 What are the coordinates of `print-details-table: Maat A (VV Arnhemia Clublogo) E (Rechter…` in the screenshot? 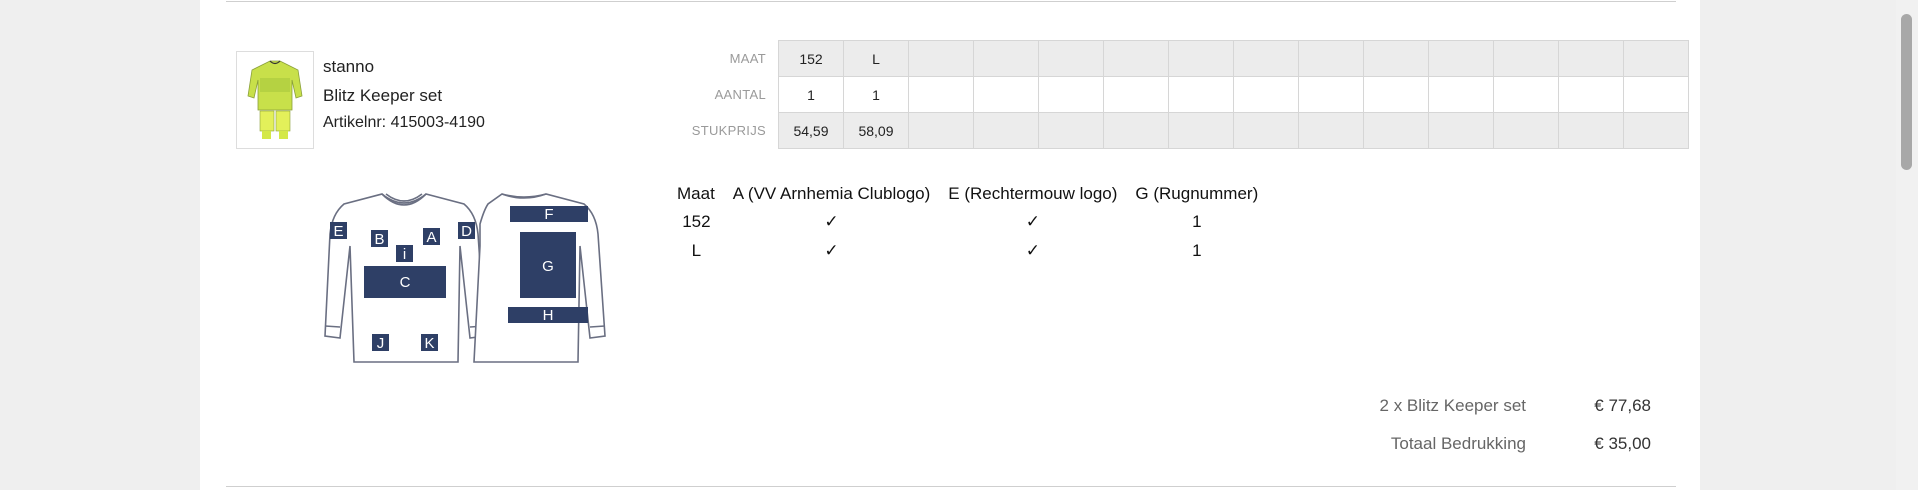 It's located at (968, 222).